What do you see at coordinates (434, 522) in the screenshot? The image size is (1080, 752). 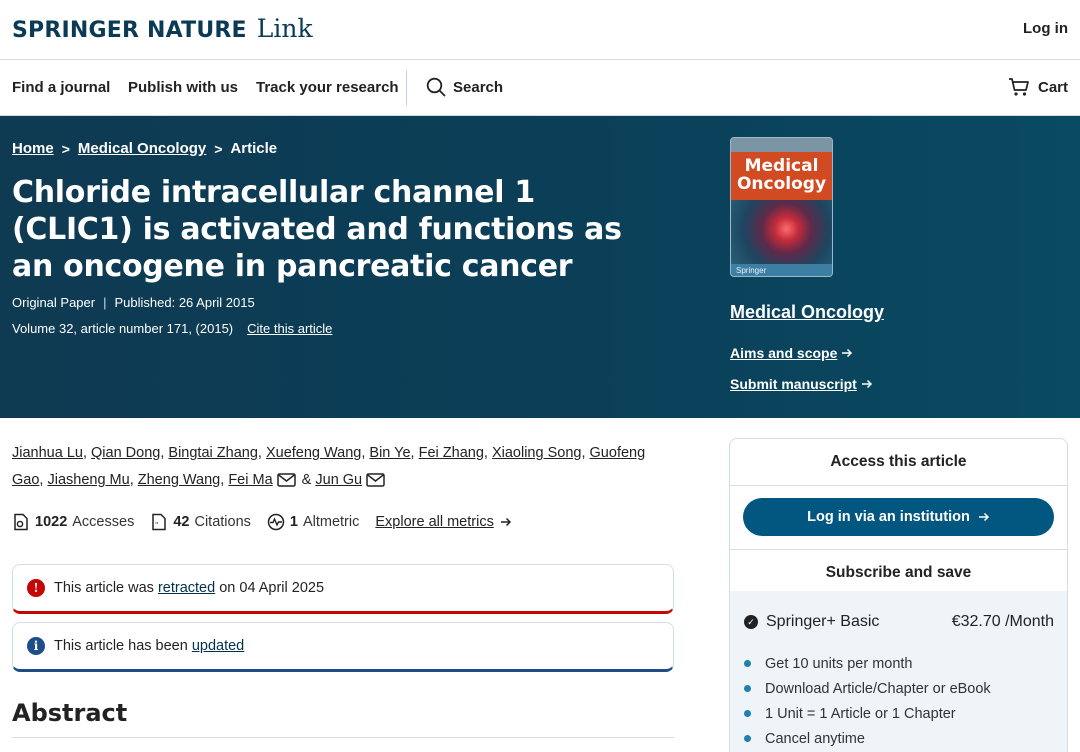 I see `explore-metrics-label: Explore all metrics` at bounding box center [434, 522].